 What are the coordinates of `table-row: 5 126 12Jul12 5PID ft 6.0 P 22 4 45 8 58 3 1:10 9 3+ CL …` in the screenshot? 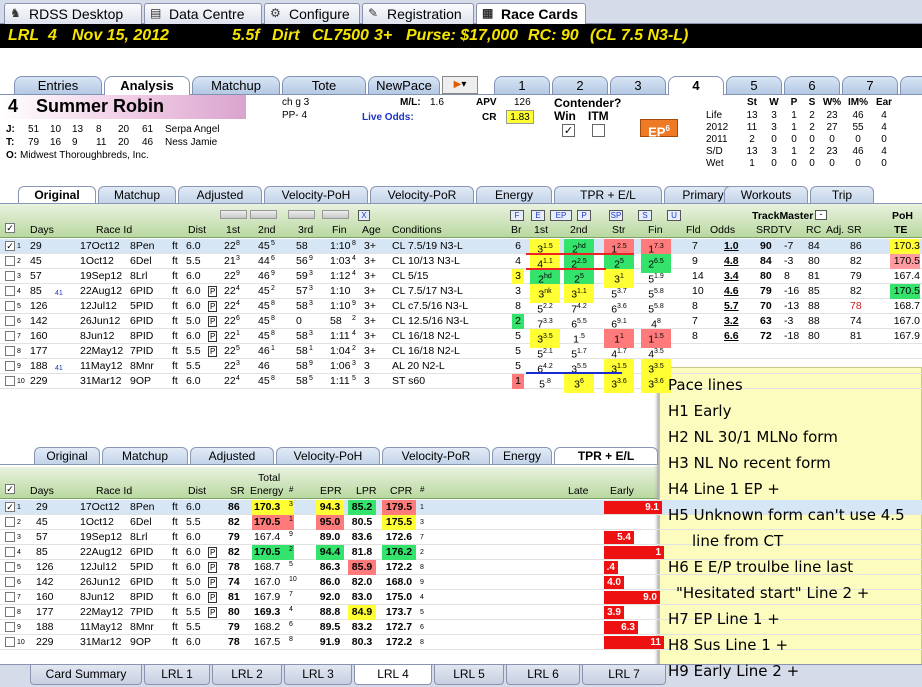 It's located at (461, 307).